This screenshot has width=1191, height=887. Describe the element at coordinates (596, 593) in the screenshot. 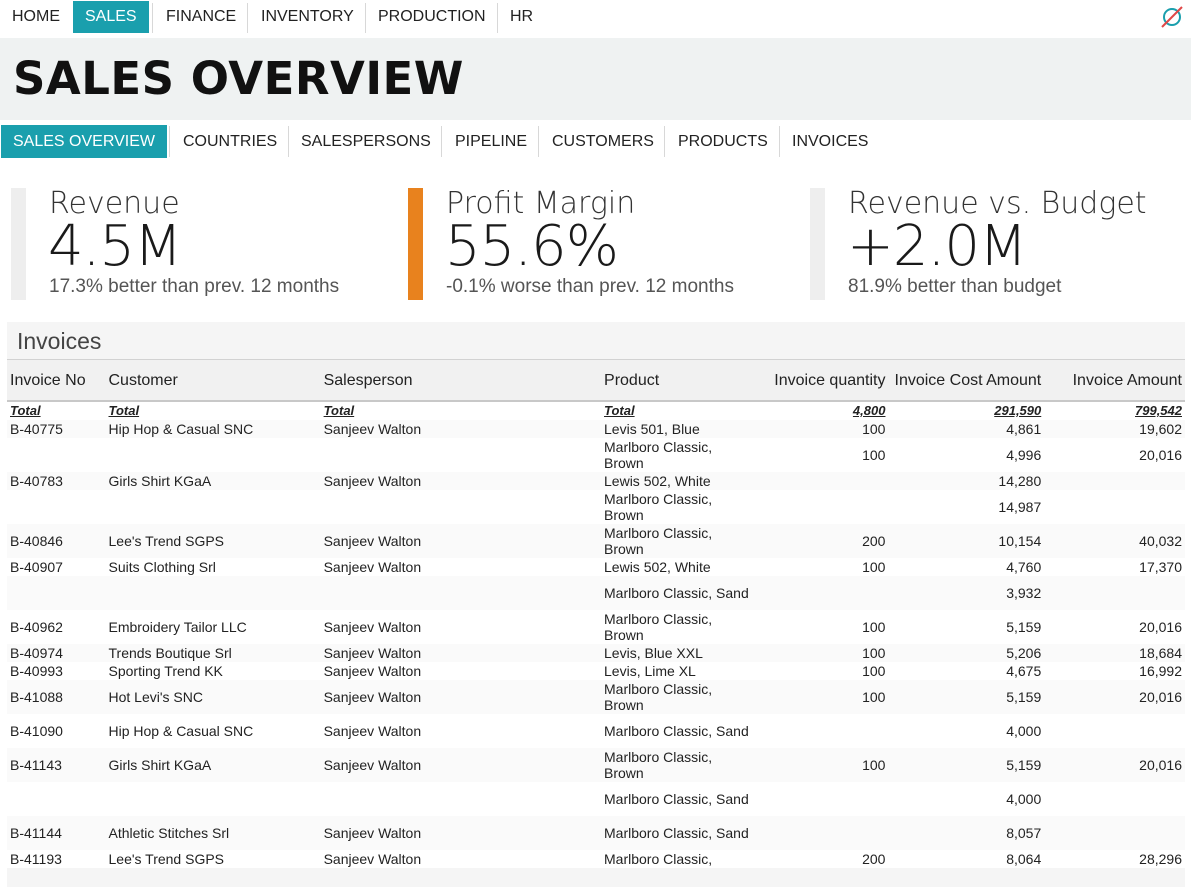

I see `table-row: Marlboro Classic, Sand 3,932` at that location.